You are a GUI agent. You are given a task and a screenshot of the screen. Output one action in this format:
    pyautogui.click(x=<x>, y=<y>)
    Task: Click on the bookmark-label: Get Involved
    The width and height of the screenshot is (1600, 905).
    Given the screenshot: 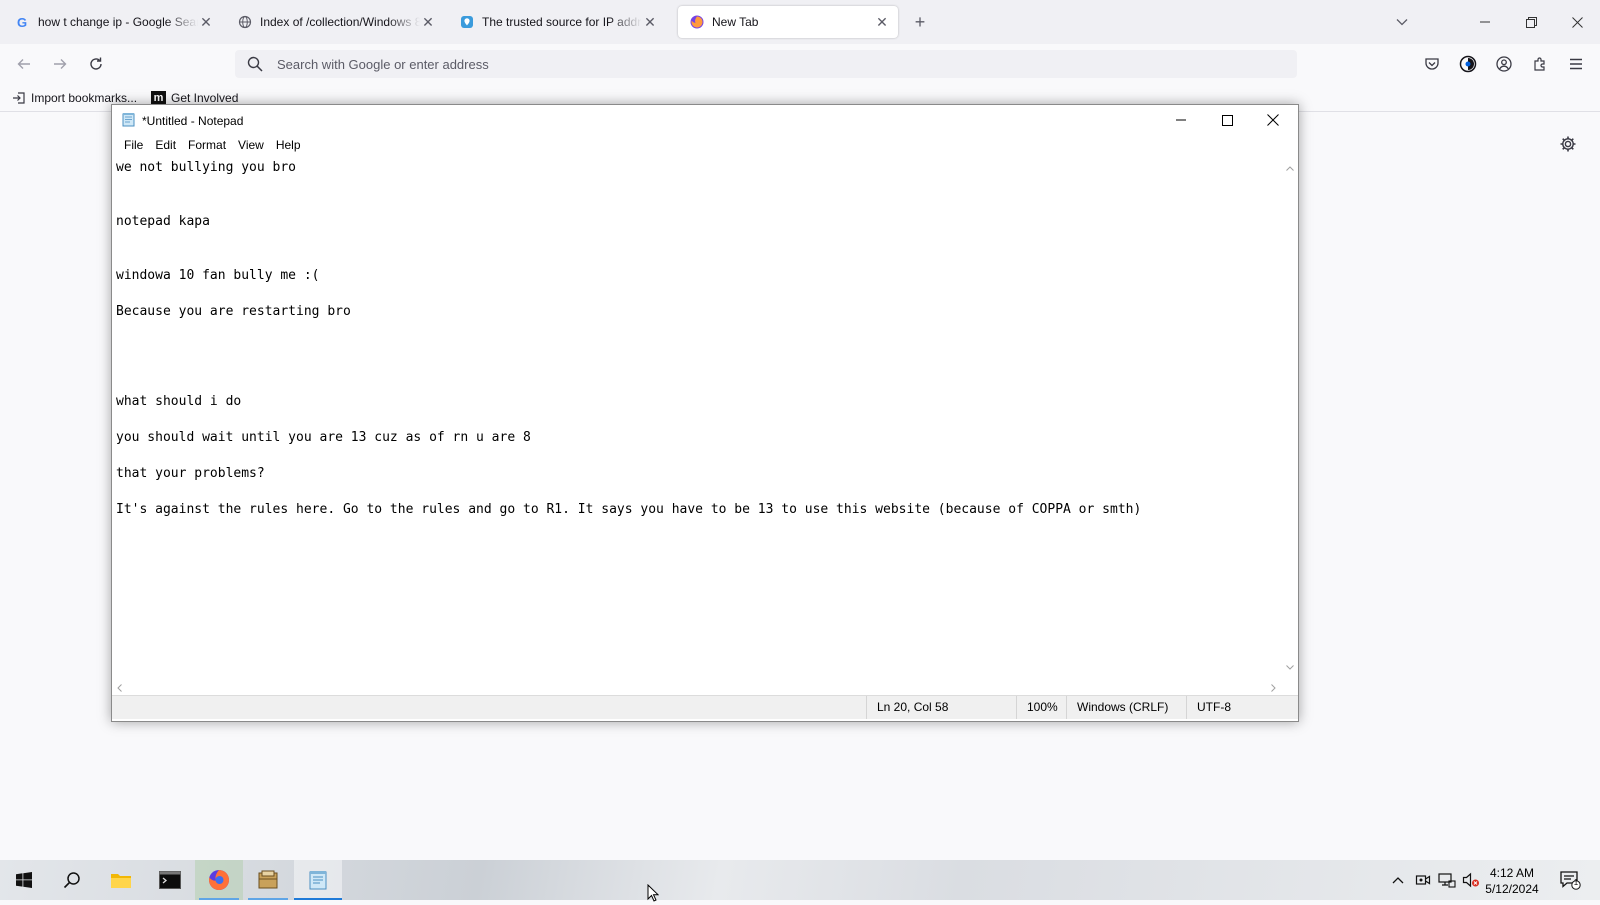 What is the action you would take?
    pyautogui.click(x=205, y=98)
    